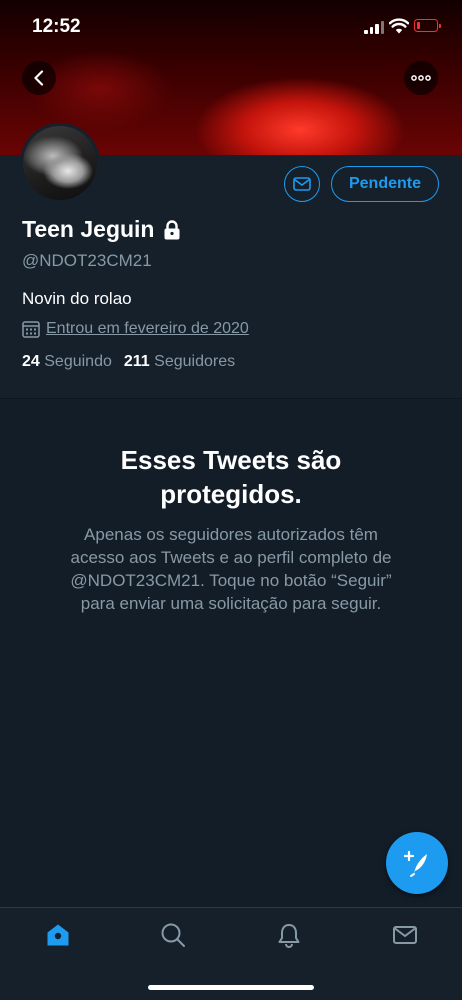  I want to click on message-button, so click(302, 184).